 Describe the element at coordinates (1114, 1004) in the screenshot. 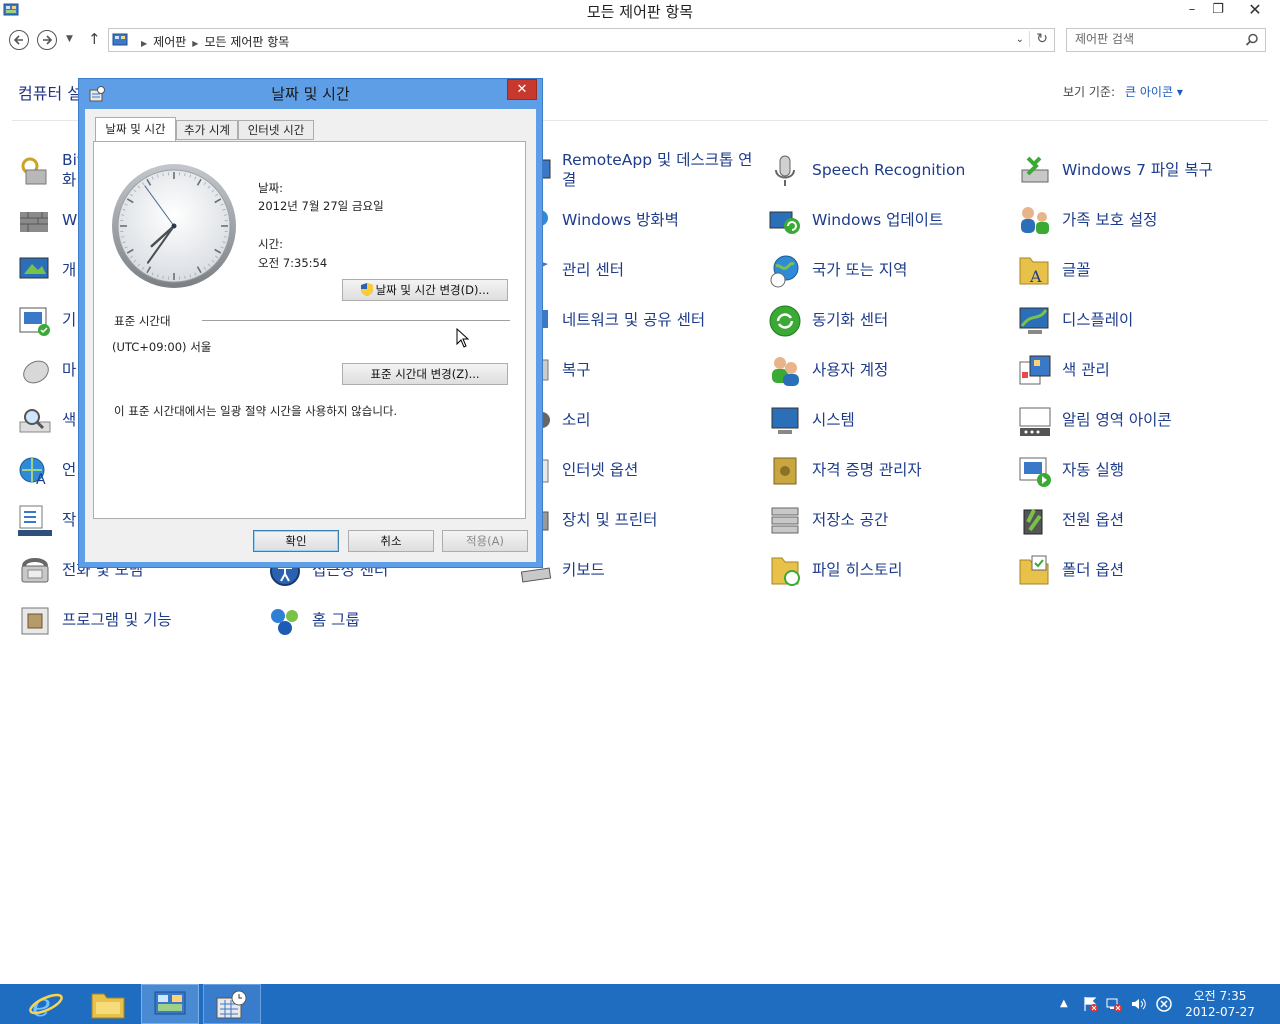

I see `network-icon` at that location.